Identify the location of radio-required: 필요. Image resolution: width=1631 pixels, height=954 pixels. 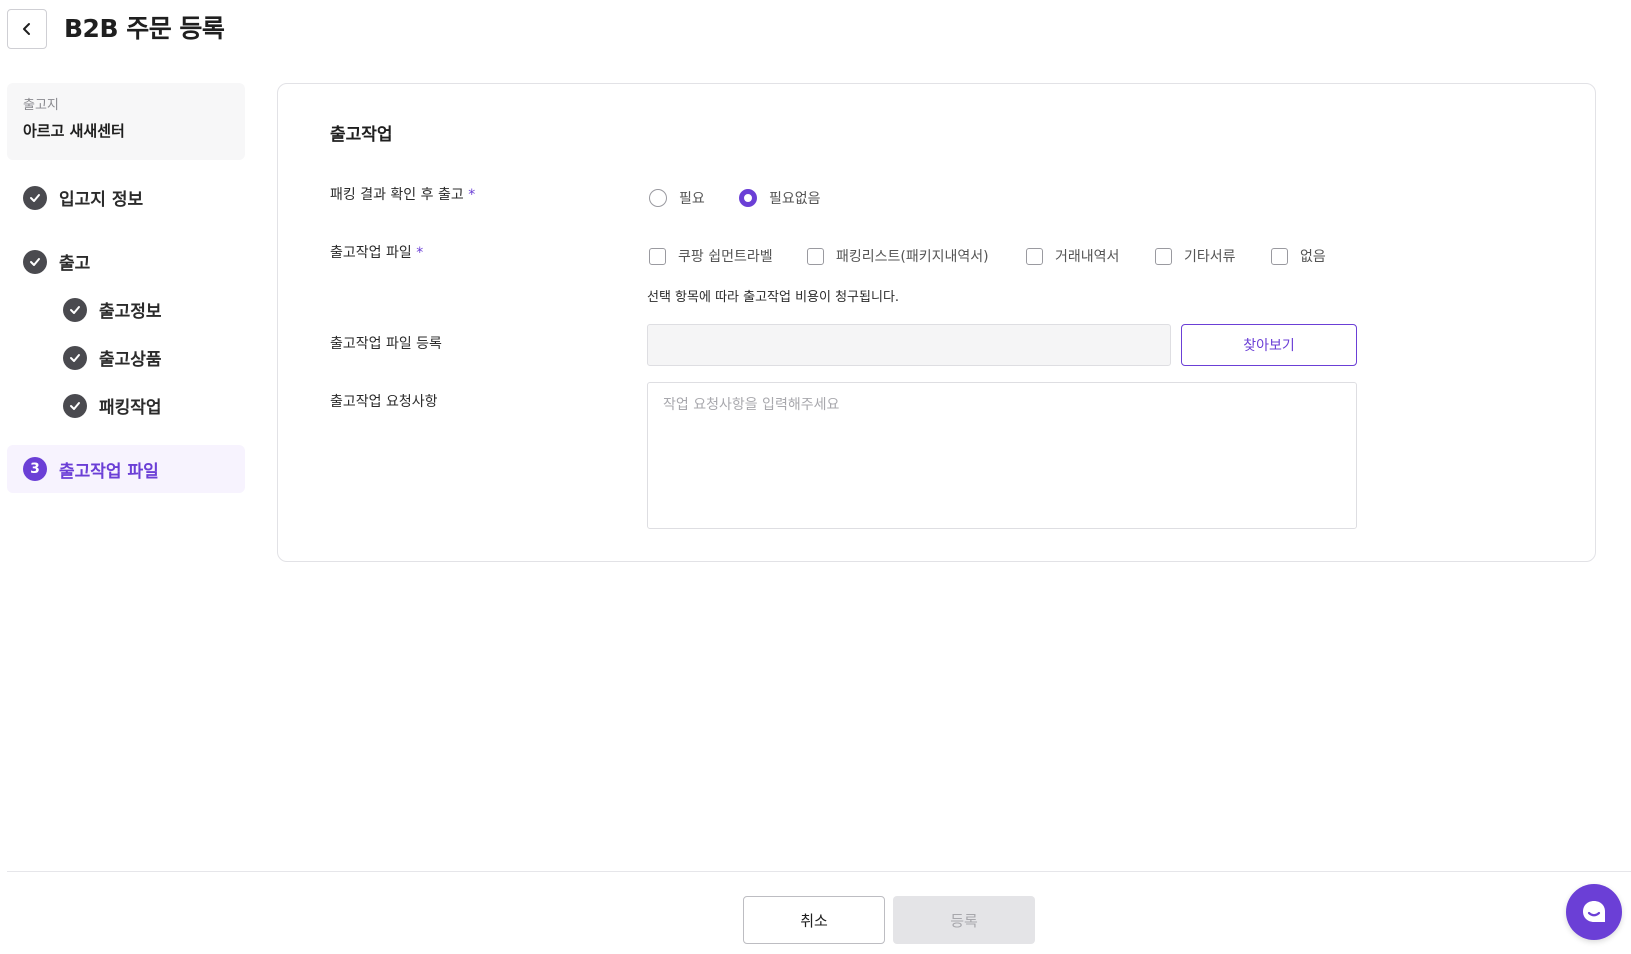
(677, 198).